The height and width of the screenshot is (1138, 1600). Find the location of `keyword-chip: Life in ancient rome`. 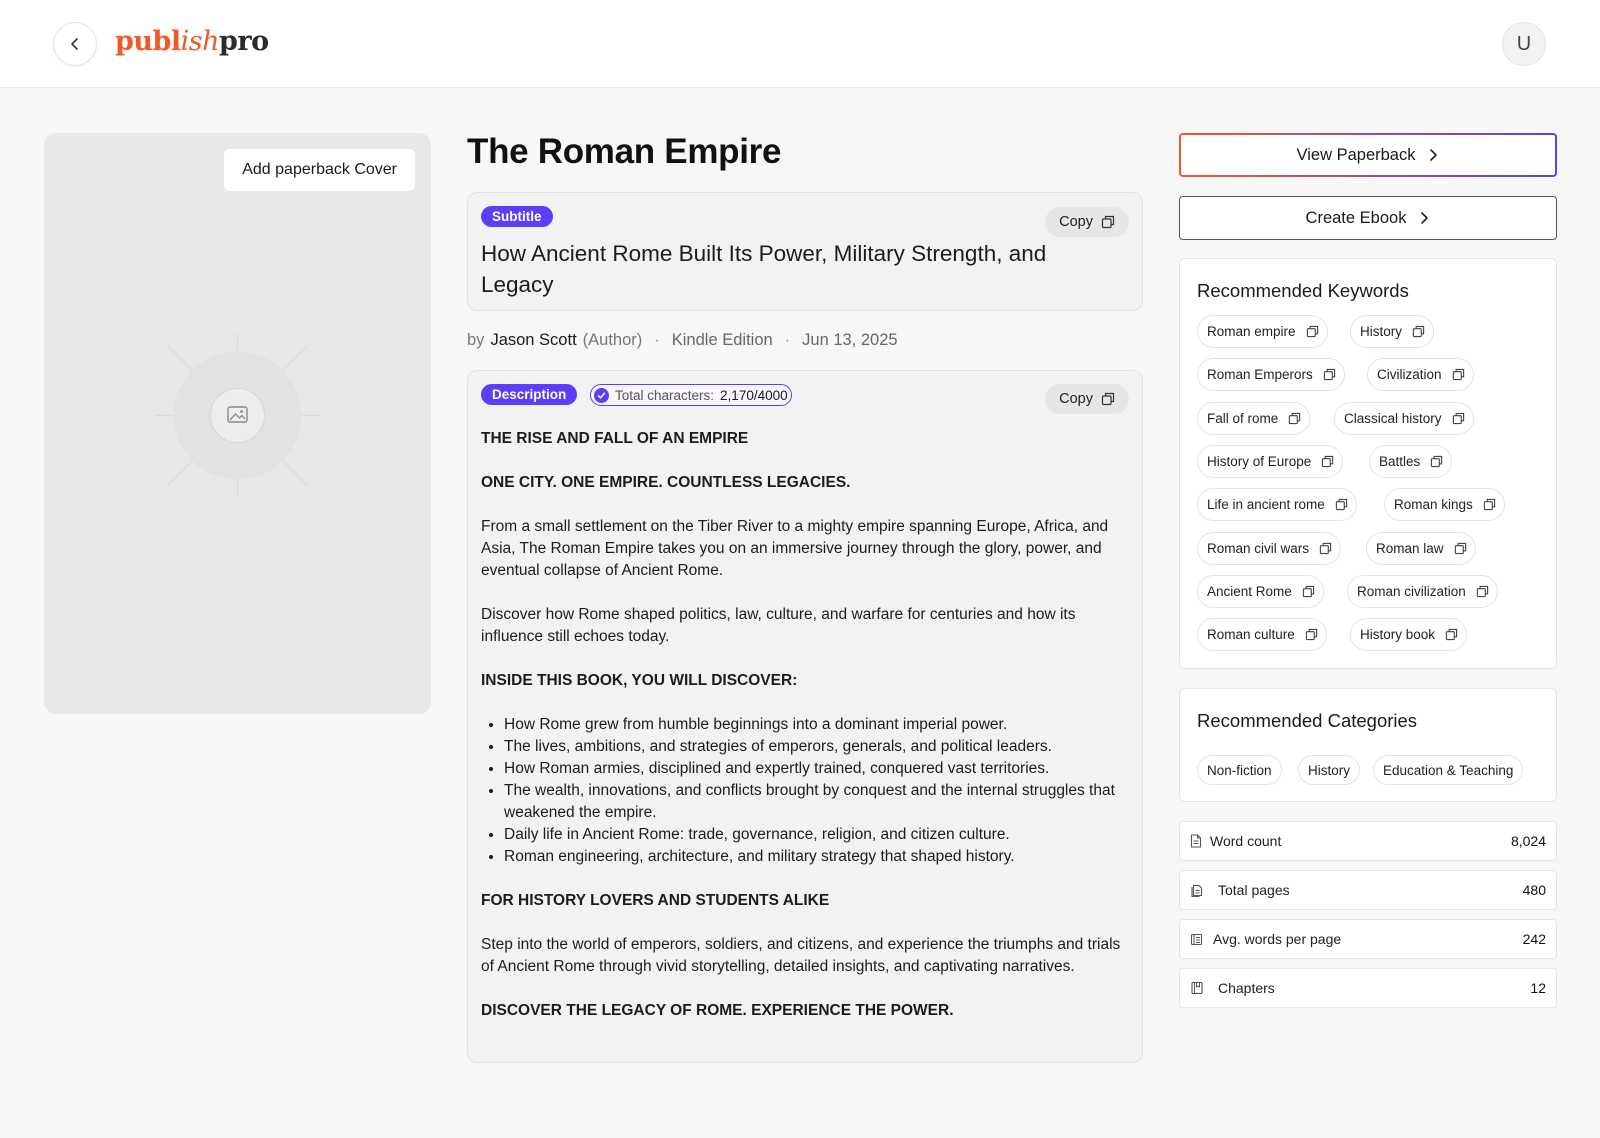

keyword-chip: Life in ancient rome is located at coordinates (1277, 504).